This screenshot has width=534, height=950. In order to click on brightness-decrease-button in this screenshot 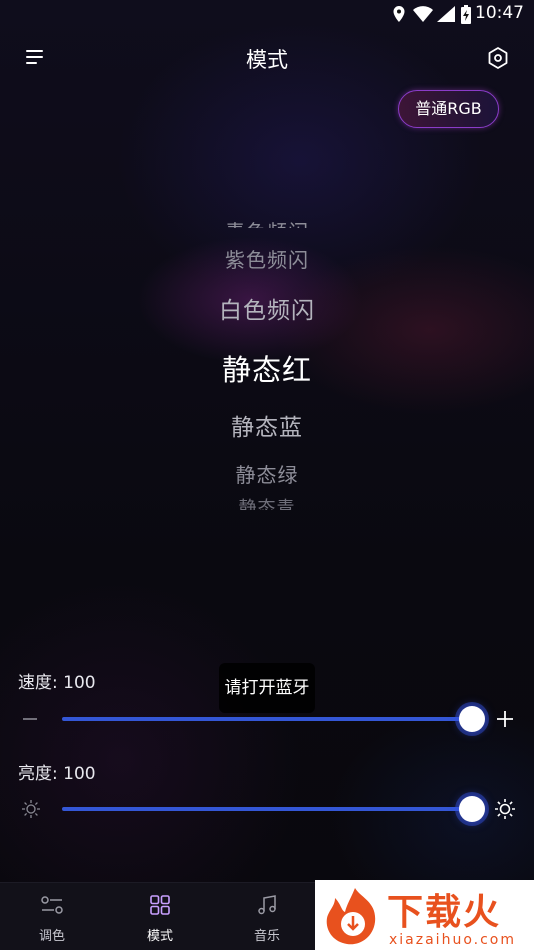, I will do `click(31, 809)`.